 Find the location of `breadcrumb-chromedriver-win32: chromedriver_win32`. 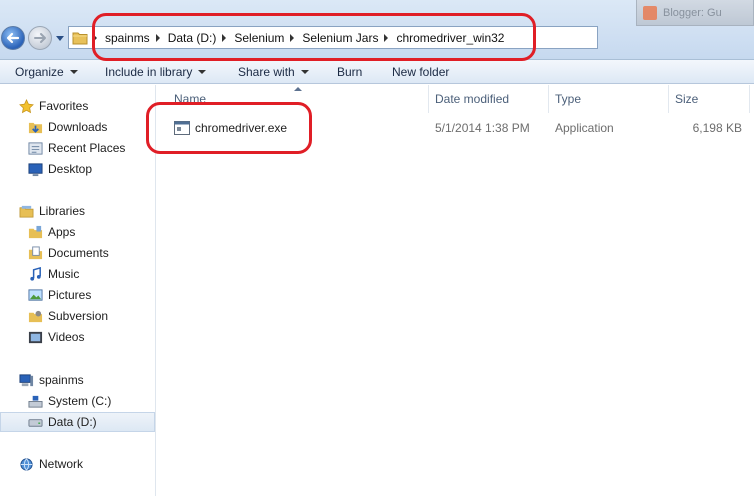

breadcrumb-chromedriver-win32: chromedriver_win32 is located at coordinates (450, 38).